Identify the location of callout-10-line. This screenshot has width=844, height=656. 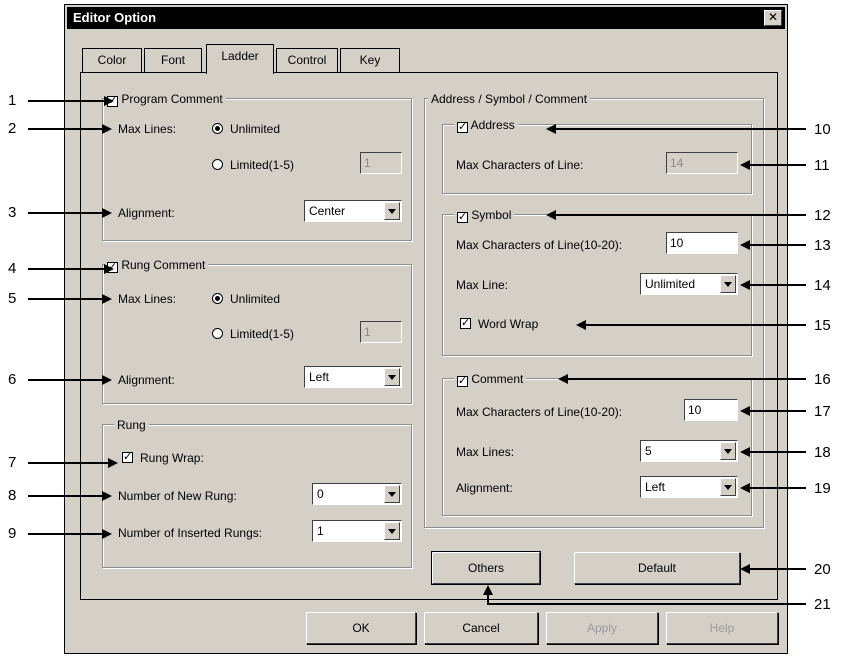
(680, 129).